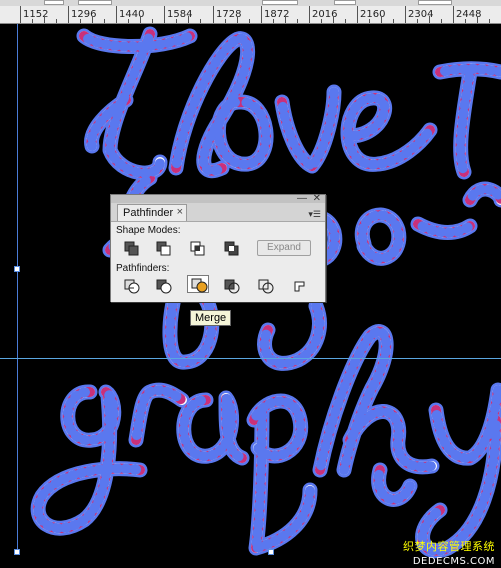 This screenshot has width=501, height=568. What do you see at coordinates (302, 199) in the screenshot?
I see `minimize-icon: —` at bounding box center [302, 199].